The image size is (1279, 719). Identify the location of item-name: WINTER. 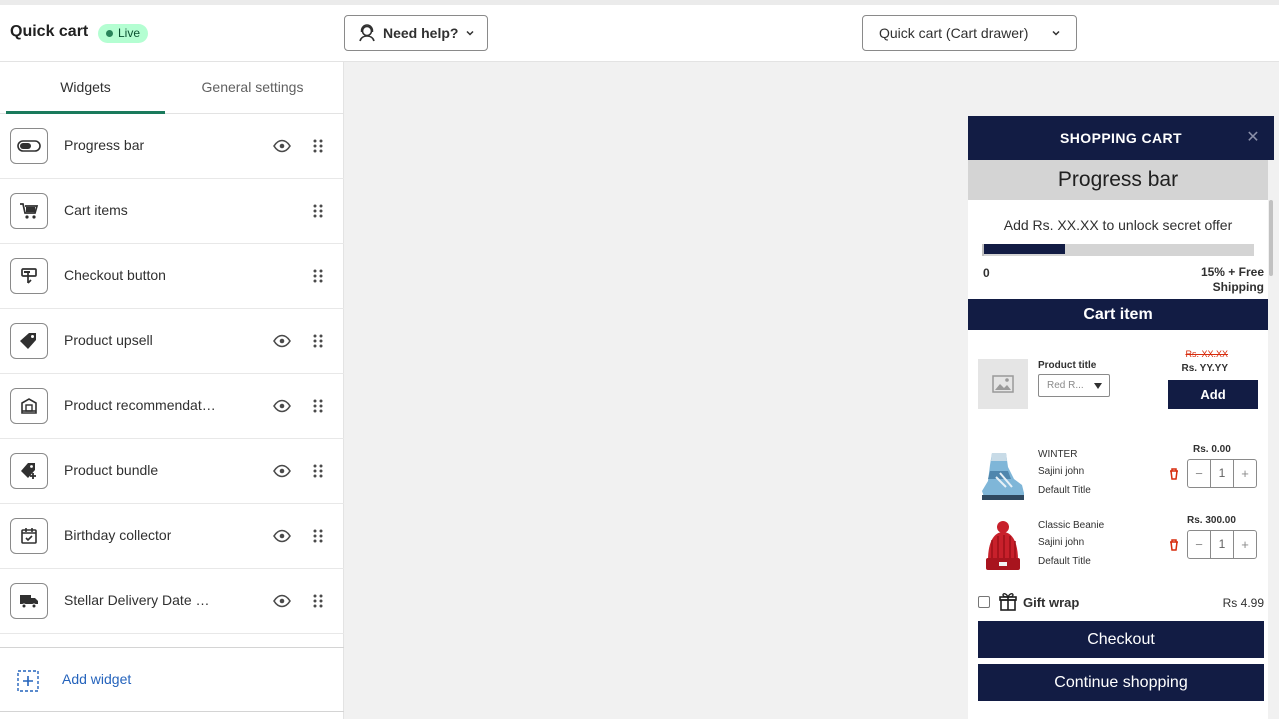
(1058, 454).